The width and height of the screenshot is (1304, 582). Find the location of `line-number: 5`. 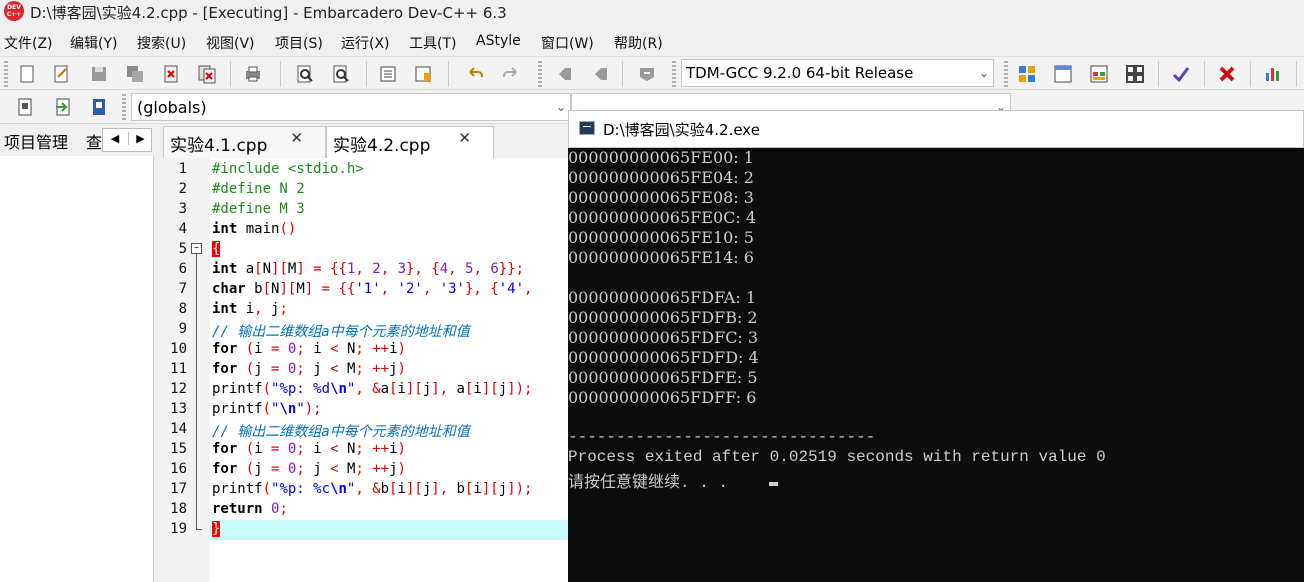

line-number: 5 is located at coordinates (182, 249).